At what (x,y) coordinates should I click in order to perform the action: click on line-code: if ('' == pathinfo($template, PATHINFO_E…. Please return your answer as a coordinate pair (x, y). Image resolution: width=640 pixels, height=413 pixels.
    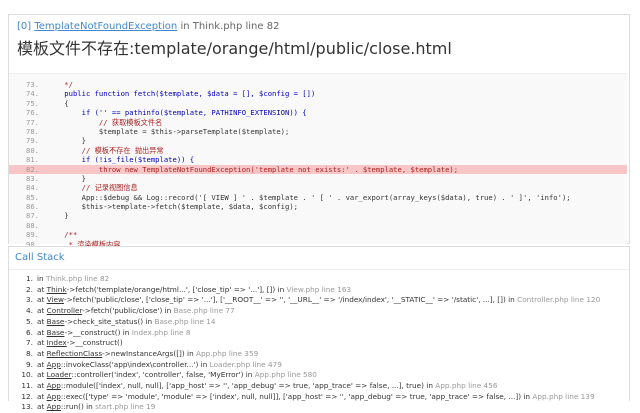
    Looking at the image, I should click on (177, 113).